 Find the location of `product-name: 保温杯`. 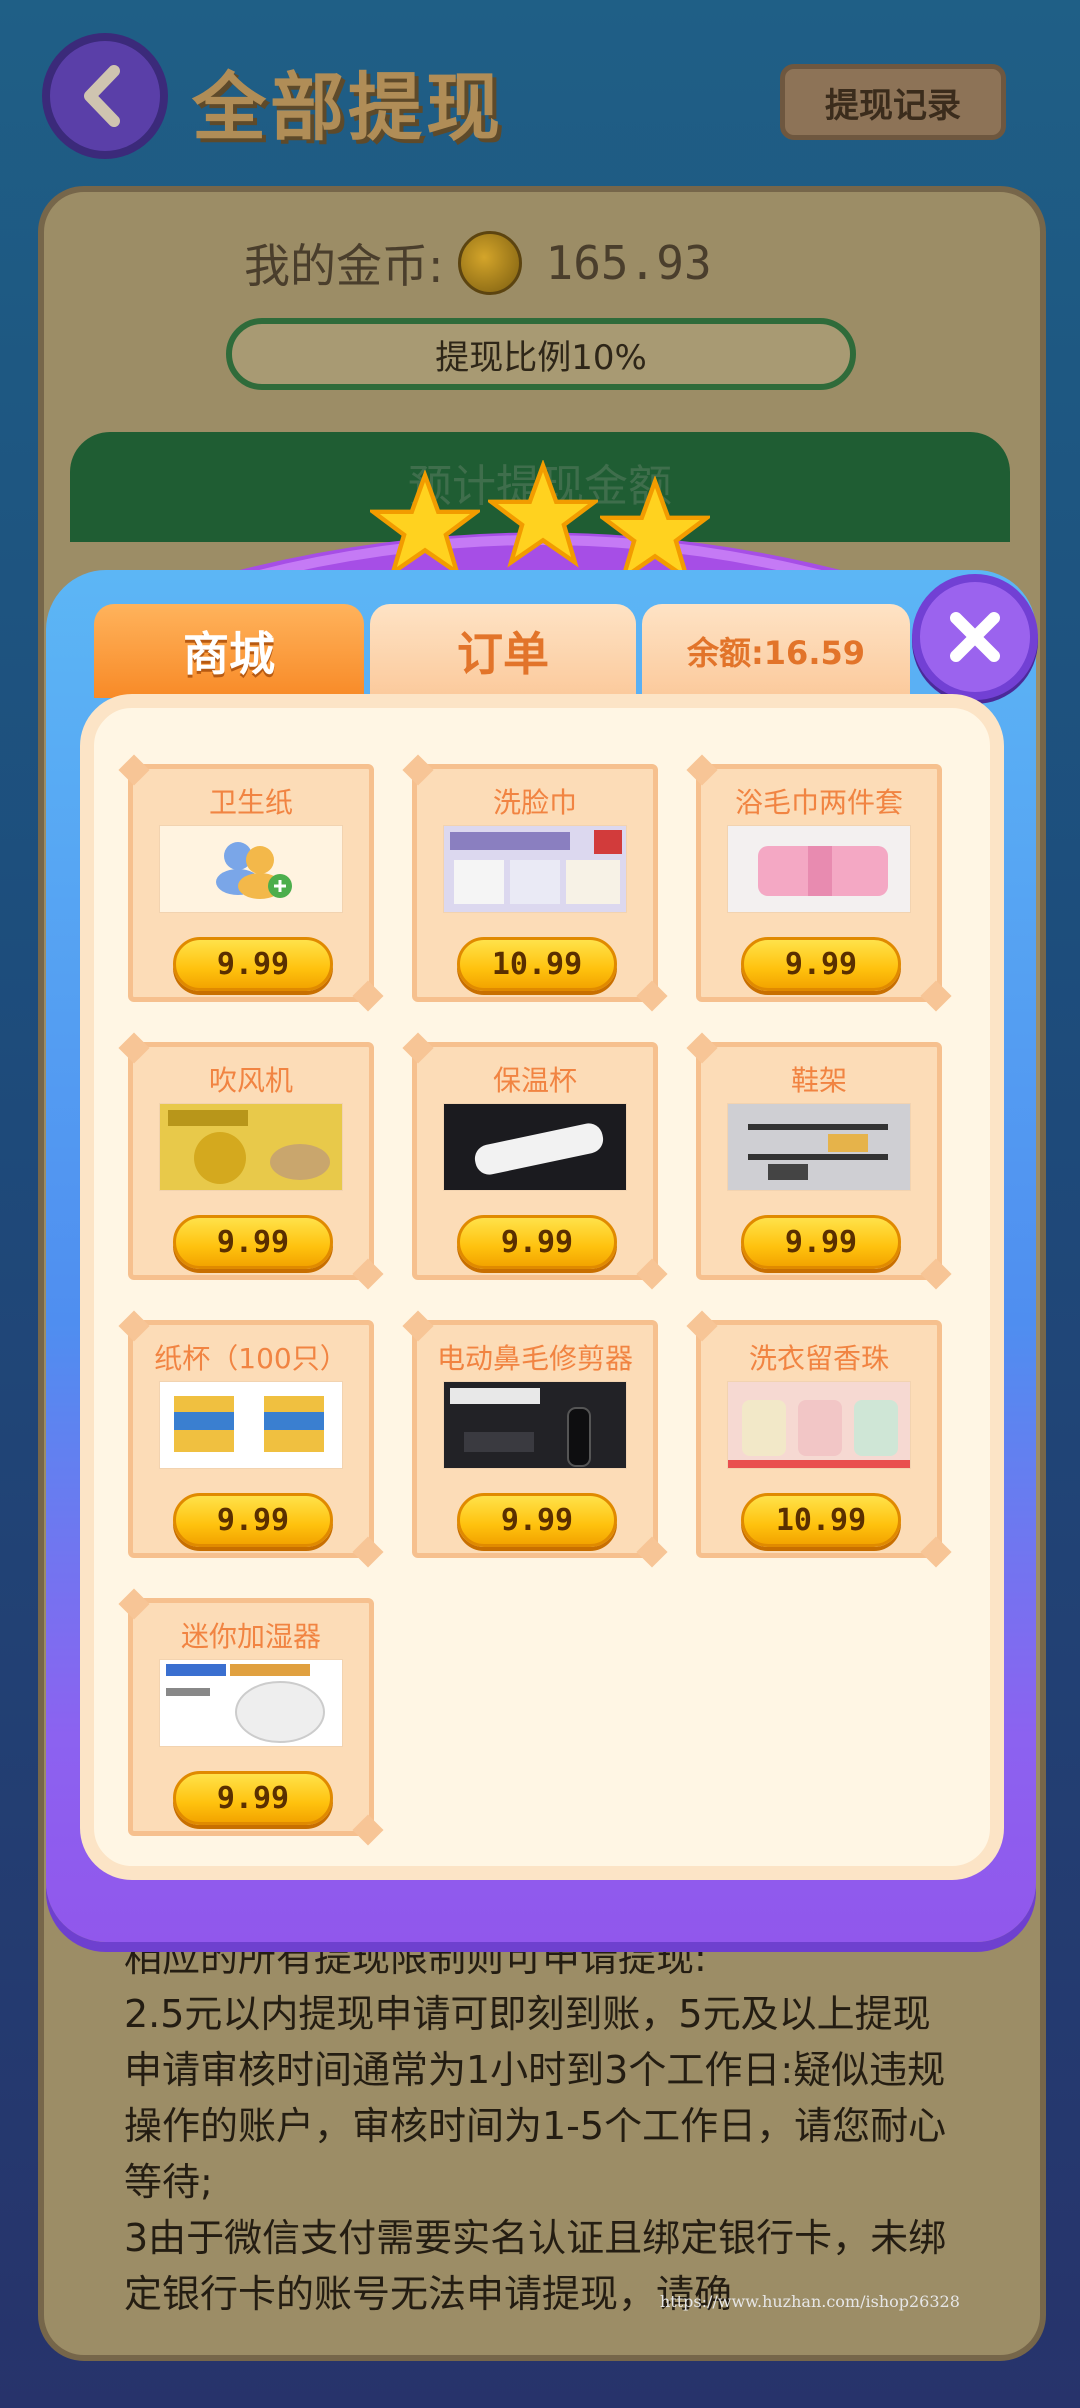

product-name: 保温杯 is located at coordinates (534, 1080).